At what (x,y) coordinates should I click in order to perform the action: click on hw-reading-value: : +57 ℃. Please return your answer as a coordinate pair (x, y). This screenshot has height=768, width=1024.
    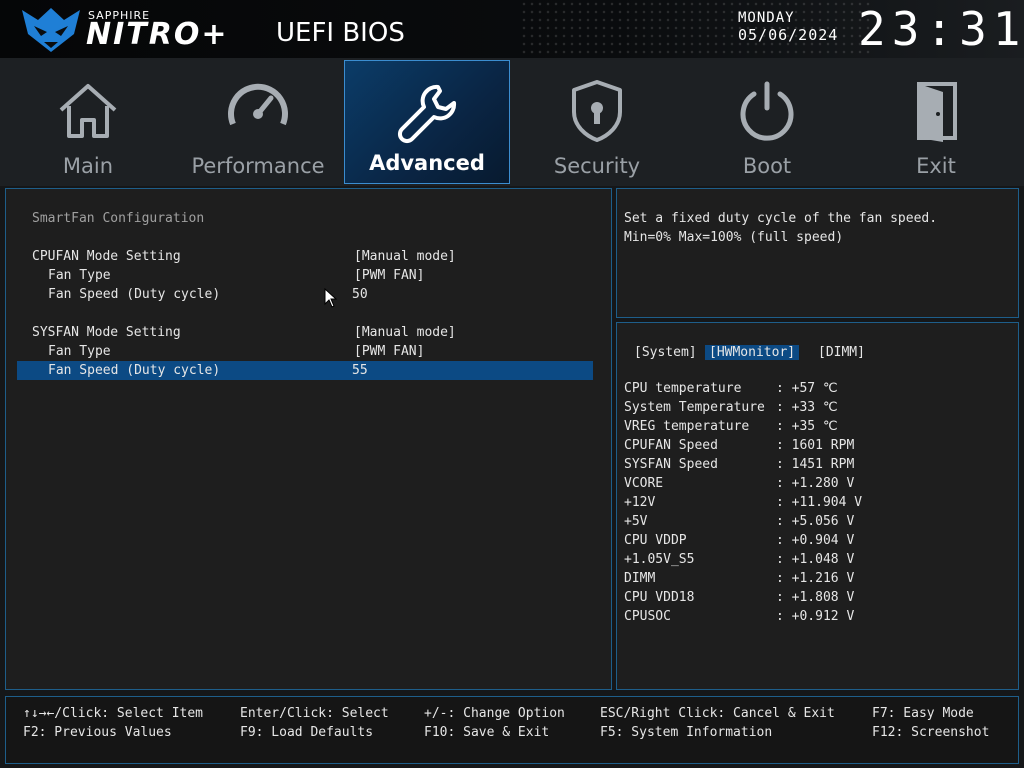
    Looking at the image, I should click on (807, 388).